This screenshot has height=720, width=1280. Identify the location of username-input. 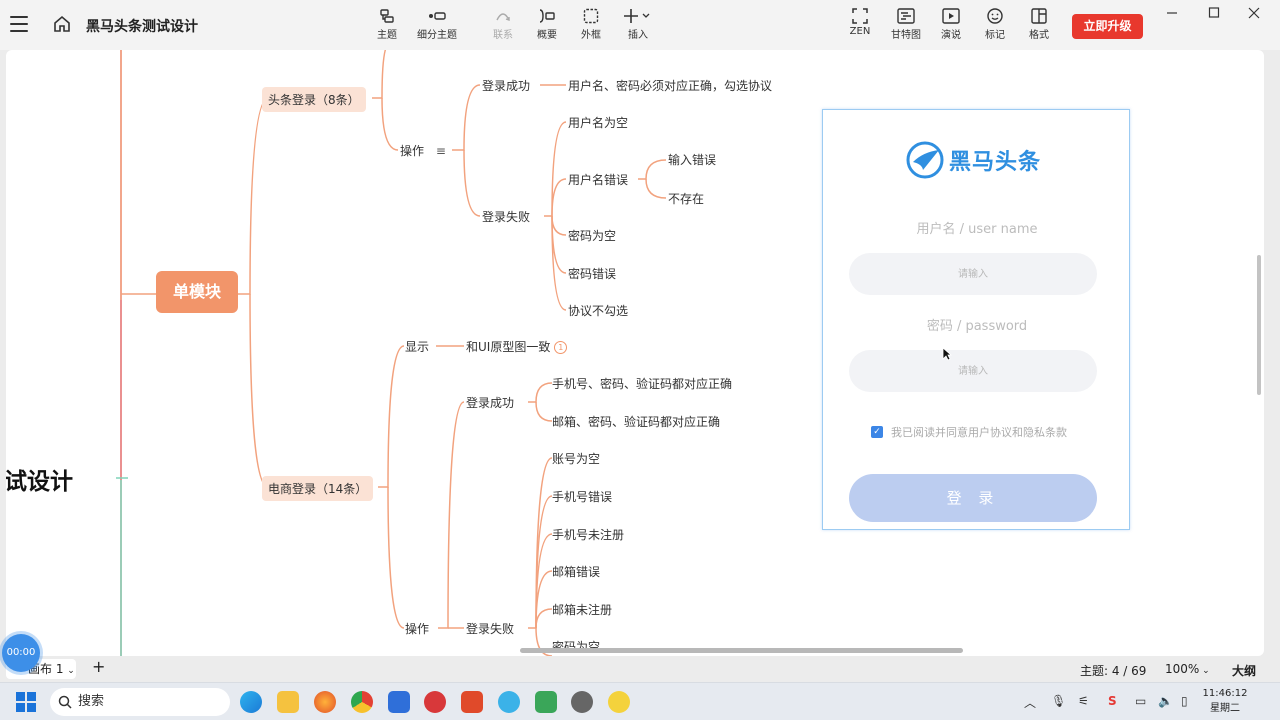
(973, 274).